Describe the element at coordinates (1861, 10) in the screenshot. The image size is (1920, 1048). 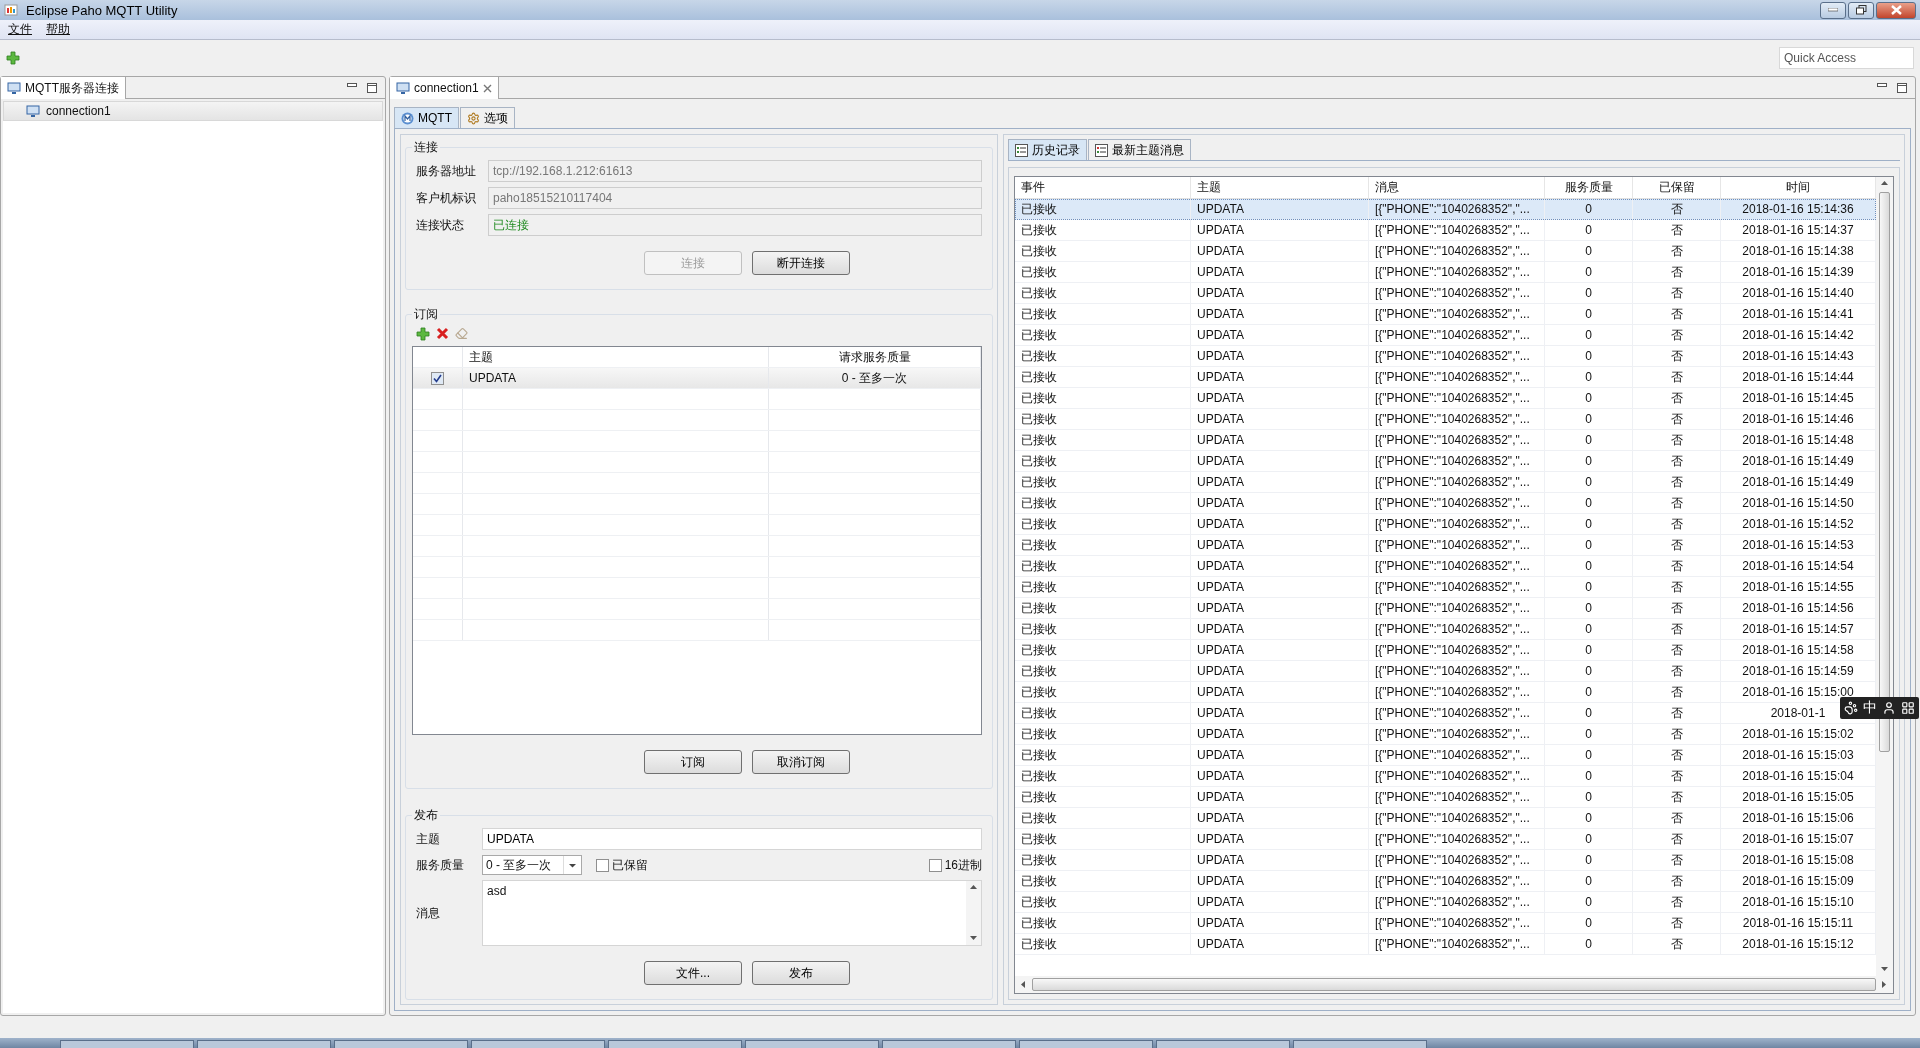
I see `restore-button` at that location.